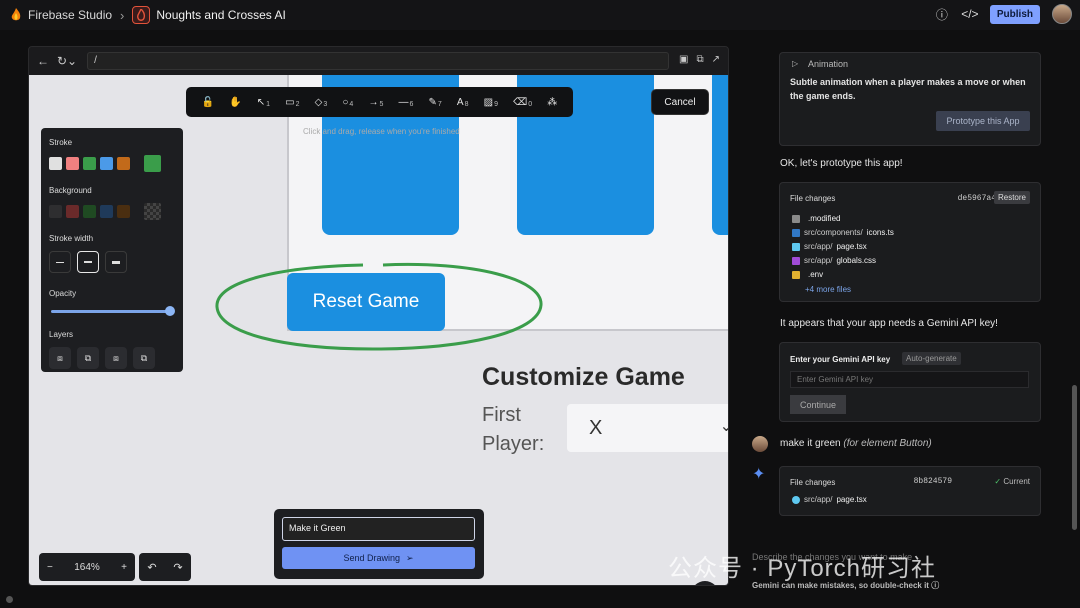 This screenshot has width=1080, height=608. Describe the element at coordinates (405, 102) in the screenshot. I see `line-icon: —6` at that location.